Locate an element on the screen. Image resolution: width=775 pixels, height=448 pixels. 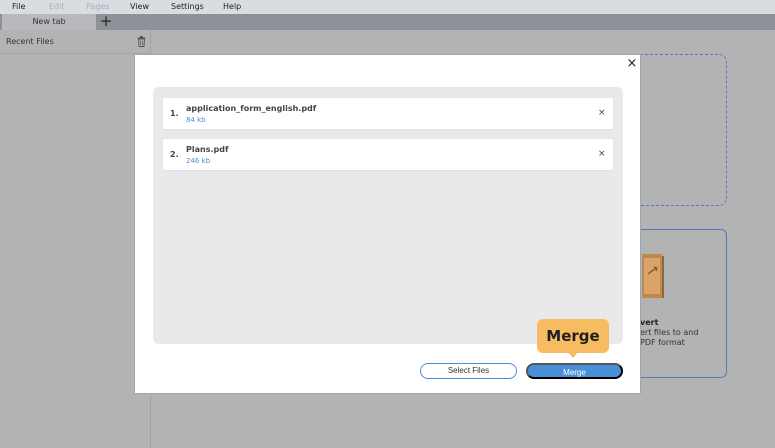
menu-edit: Edit is located at coordinates (57, 7).